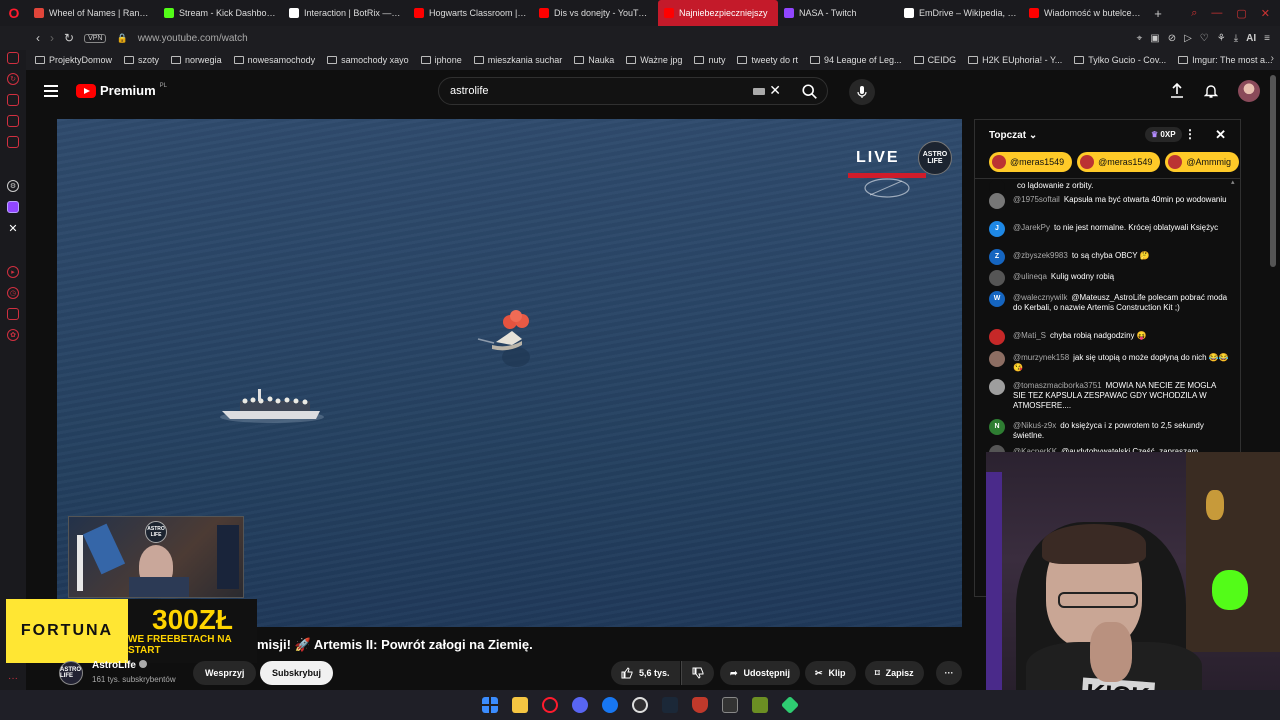  What do you see at coordinates (1163, 134) in the screenshot?
I see `xp-badge: ♛ 0XP` at bounding box center [1163, 134].